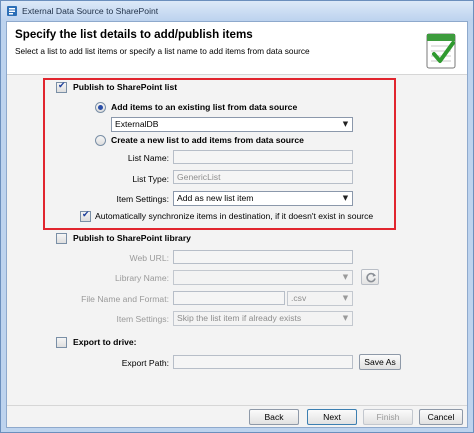 The width and height of the screenshot is (474, 433). Describe the element at coordinates (237, 11) in the screenshot. I see `title-bar: External Data Source to SharePoint` at that location.